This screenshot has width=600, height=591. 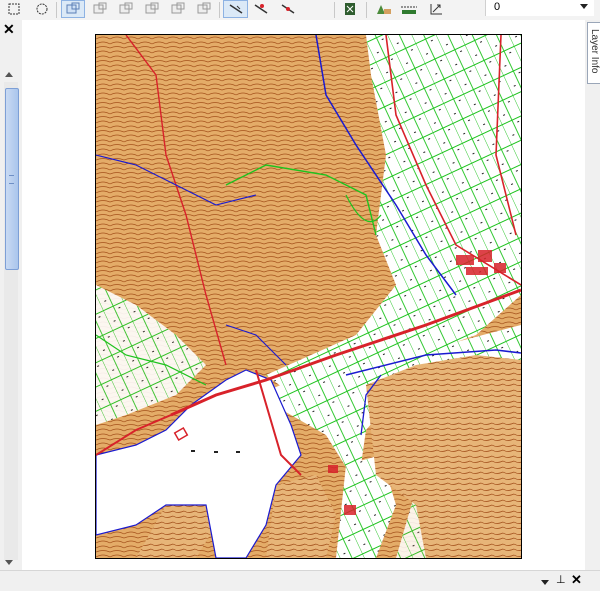 What do you see at coordinates (300, 580) in the screenshot?
I see `bottom-dock-bar: ⊥ ✕` at bounding box center [300, 580].